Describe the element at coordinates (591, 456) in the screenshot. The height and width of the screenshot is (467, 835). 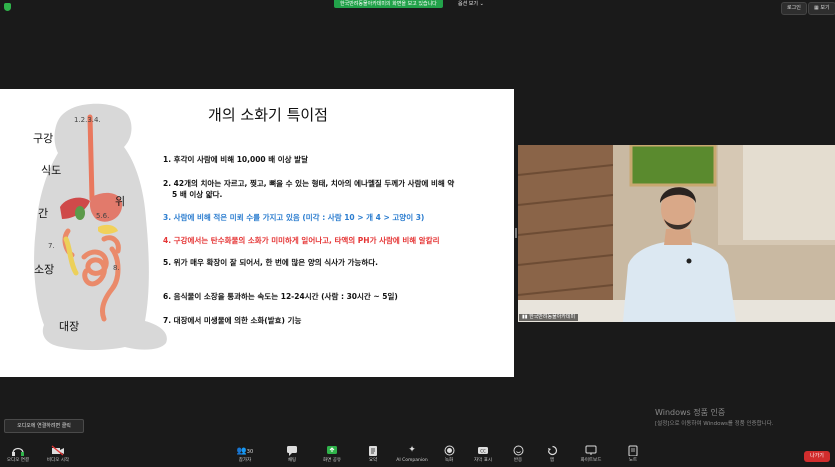
I see `whiteboard-button: 화이트보드` at that location.